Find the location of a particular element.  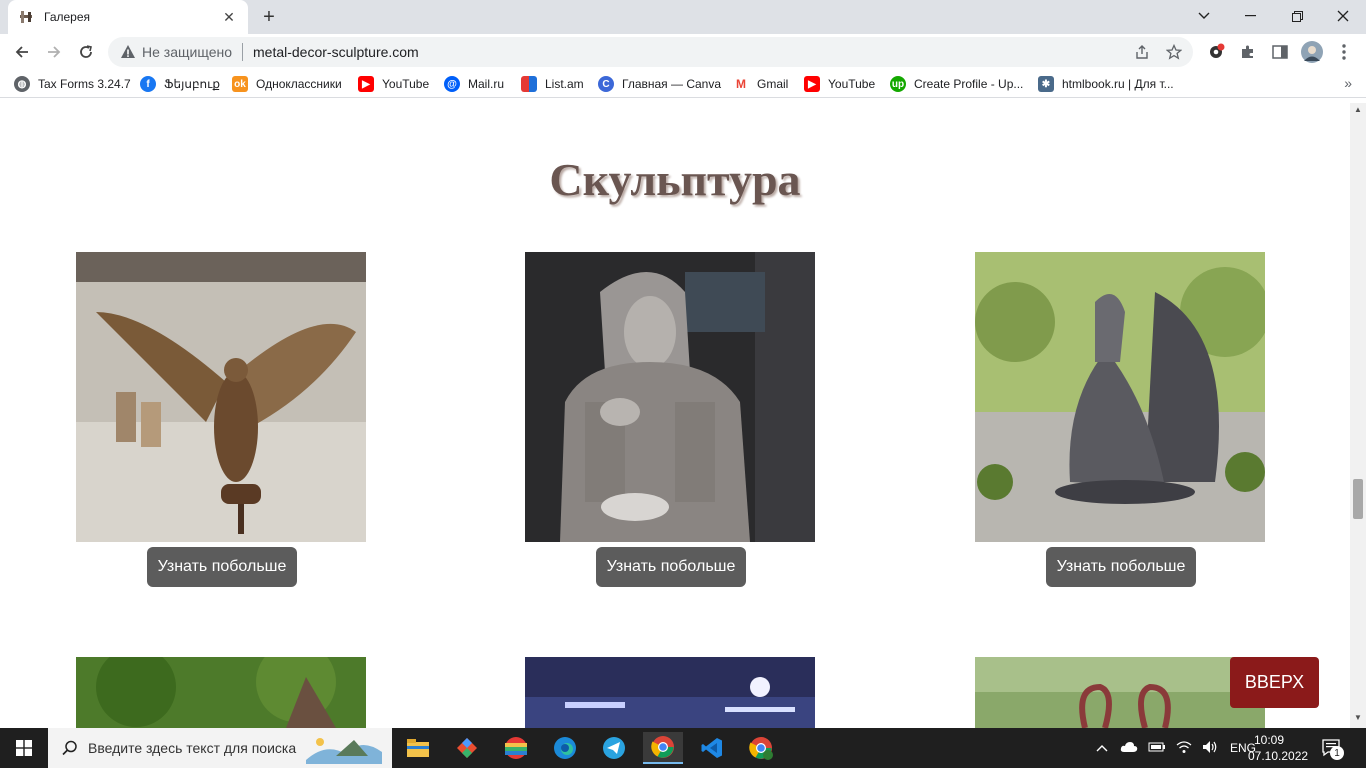

page-title: Скульптура is located at coordinates (675, 179).